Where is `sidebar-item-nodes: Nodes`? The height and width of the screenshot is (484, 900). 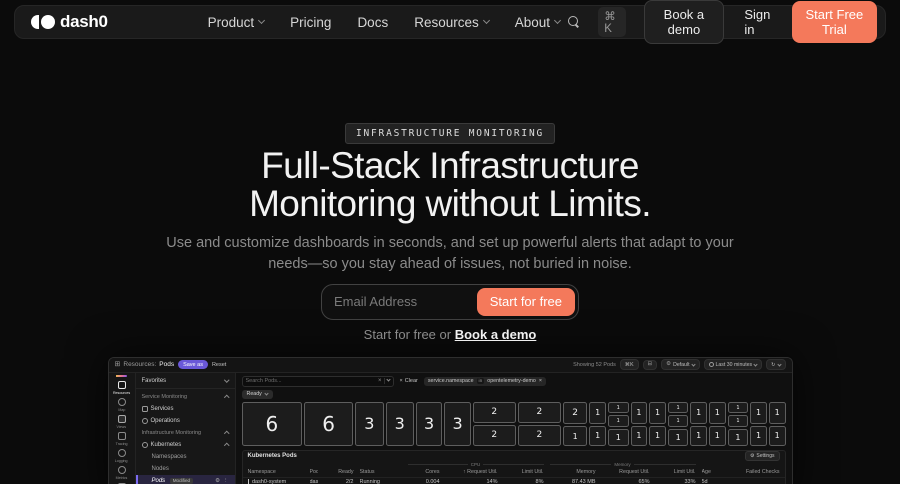 sidebar-item-nodes: Nodes is located at coordinates (185, 469).